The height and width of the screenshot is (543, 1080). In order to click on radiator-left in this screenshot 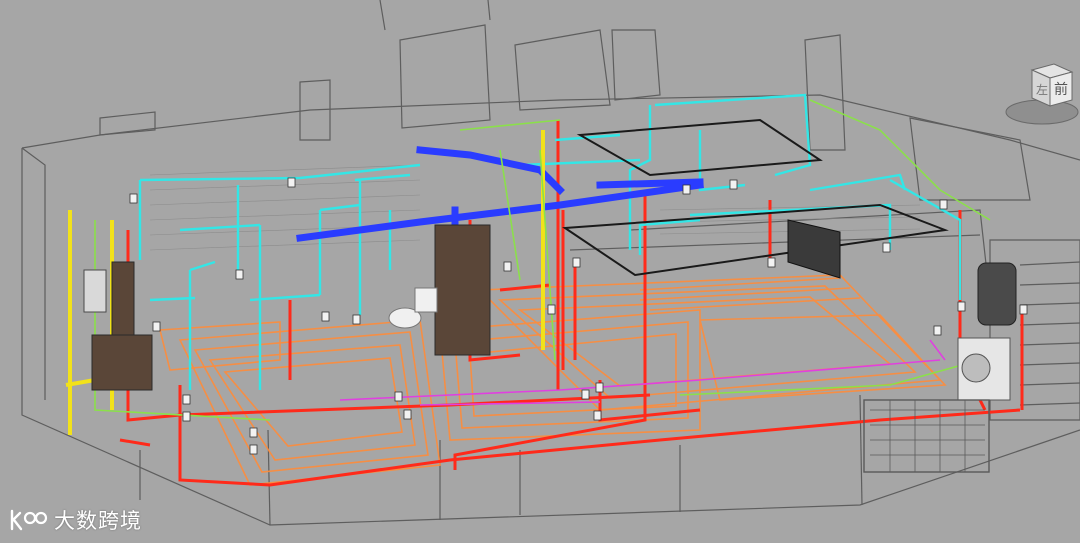, I will do `click(95, 291)`.